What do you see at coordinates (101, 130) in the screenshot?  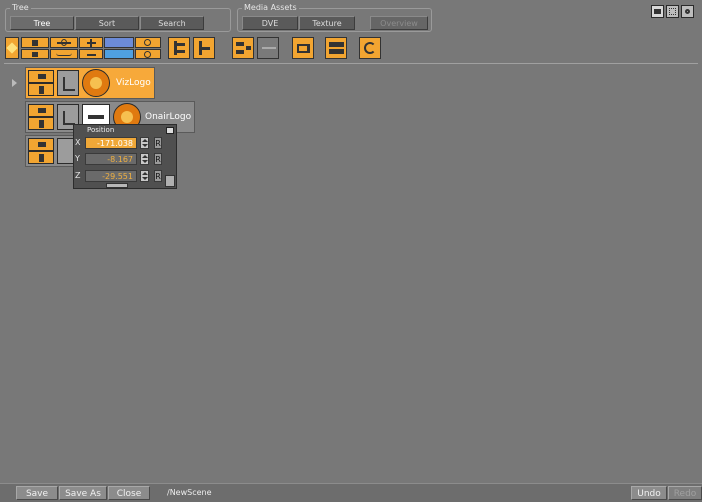 I see `position-panel-title: Position` at bounding box center [101, 130].